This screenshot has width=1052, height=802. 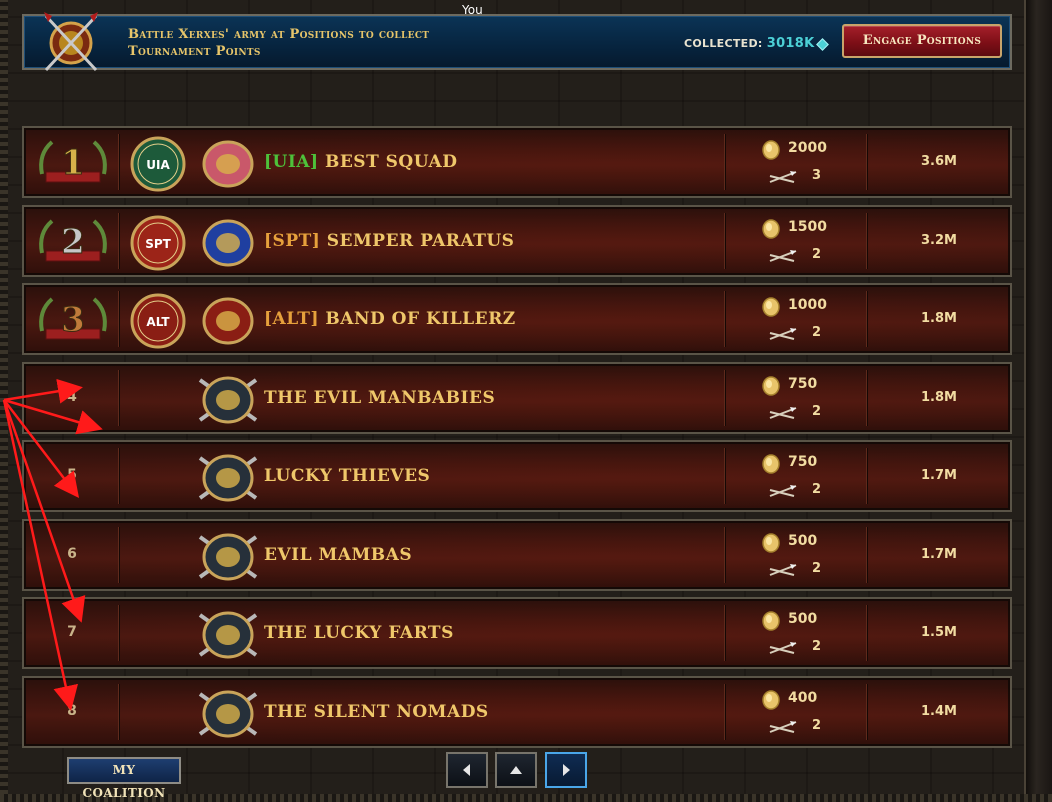 What do you see at coordinates (391, 162) in the screenshot?
I see `clan-name-text: BEST SQUAD` at bounding box center [391, 162].